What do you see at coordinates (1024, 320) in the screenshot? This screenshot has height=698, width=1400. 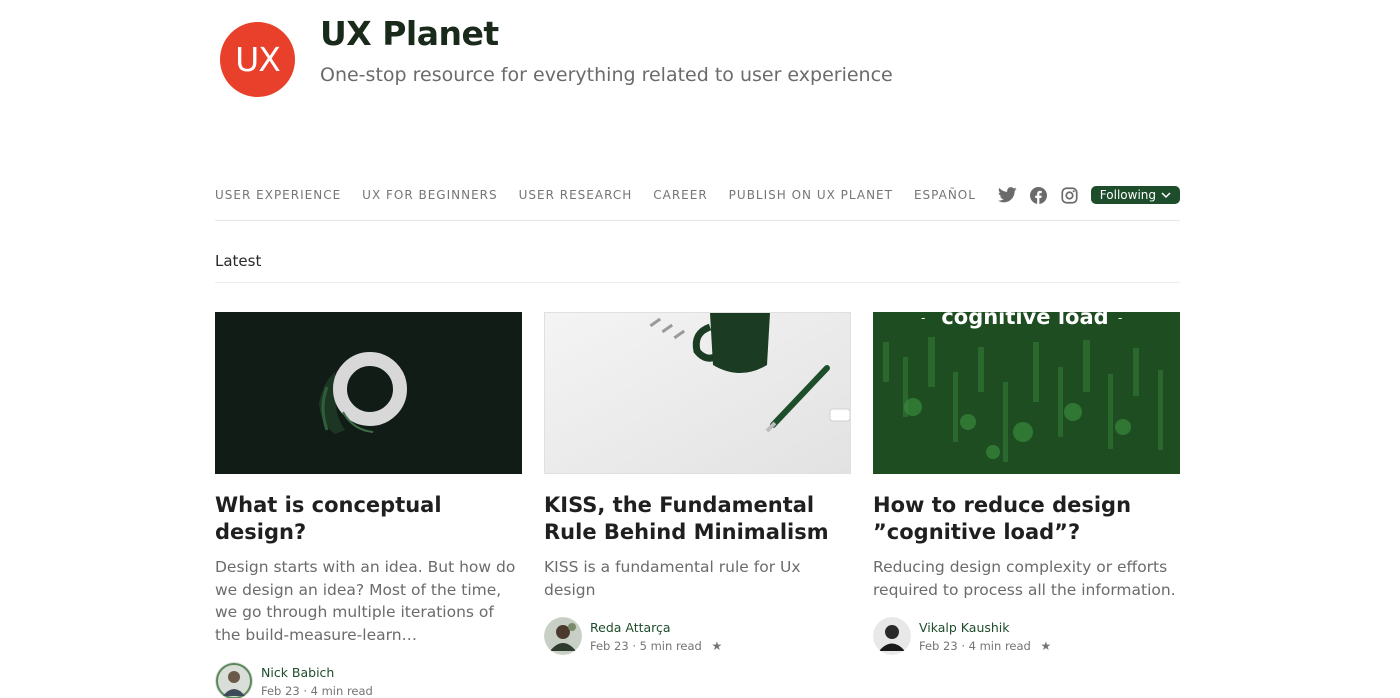 I see `image-caption: cognitive load` at bounding box center [1024, 320].